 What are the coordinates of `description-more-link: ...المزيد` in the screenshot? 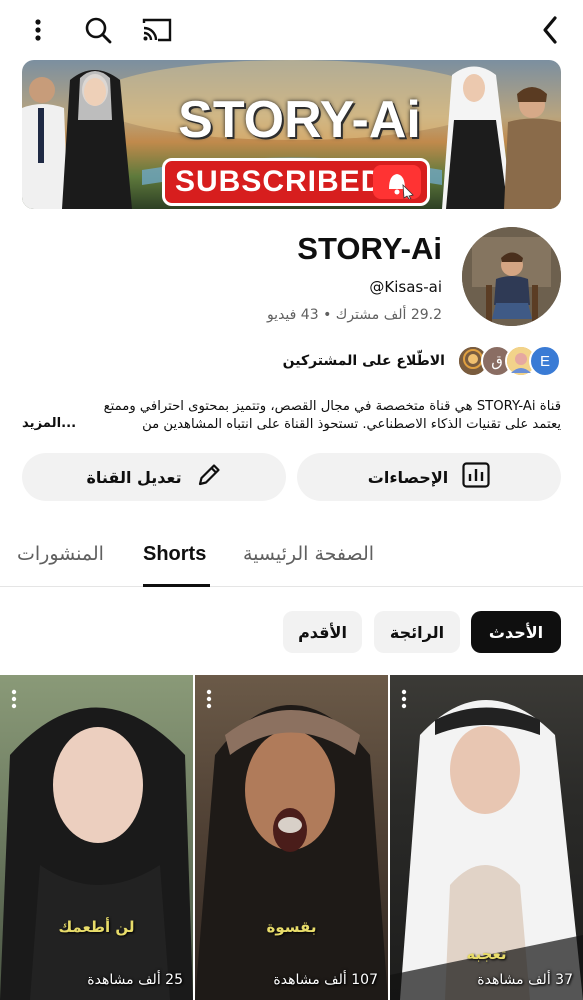 It's located at (64, 423).